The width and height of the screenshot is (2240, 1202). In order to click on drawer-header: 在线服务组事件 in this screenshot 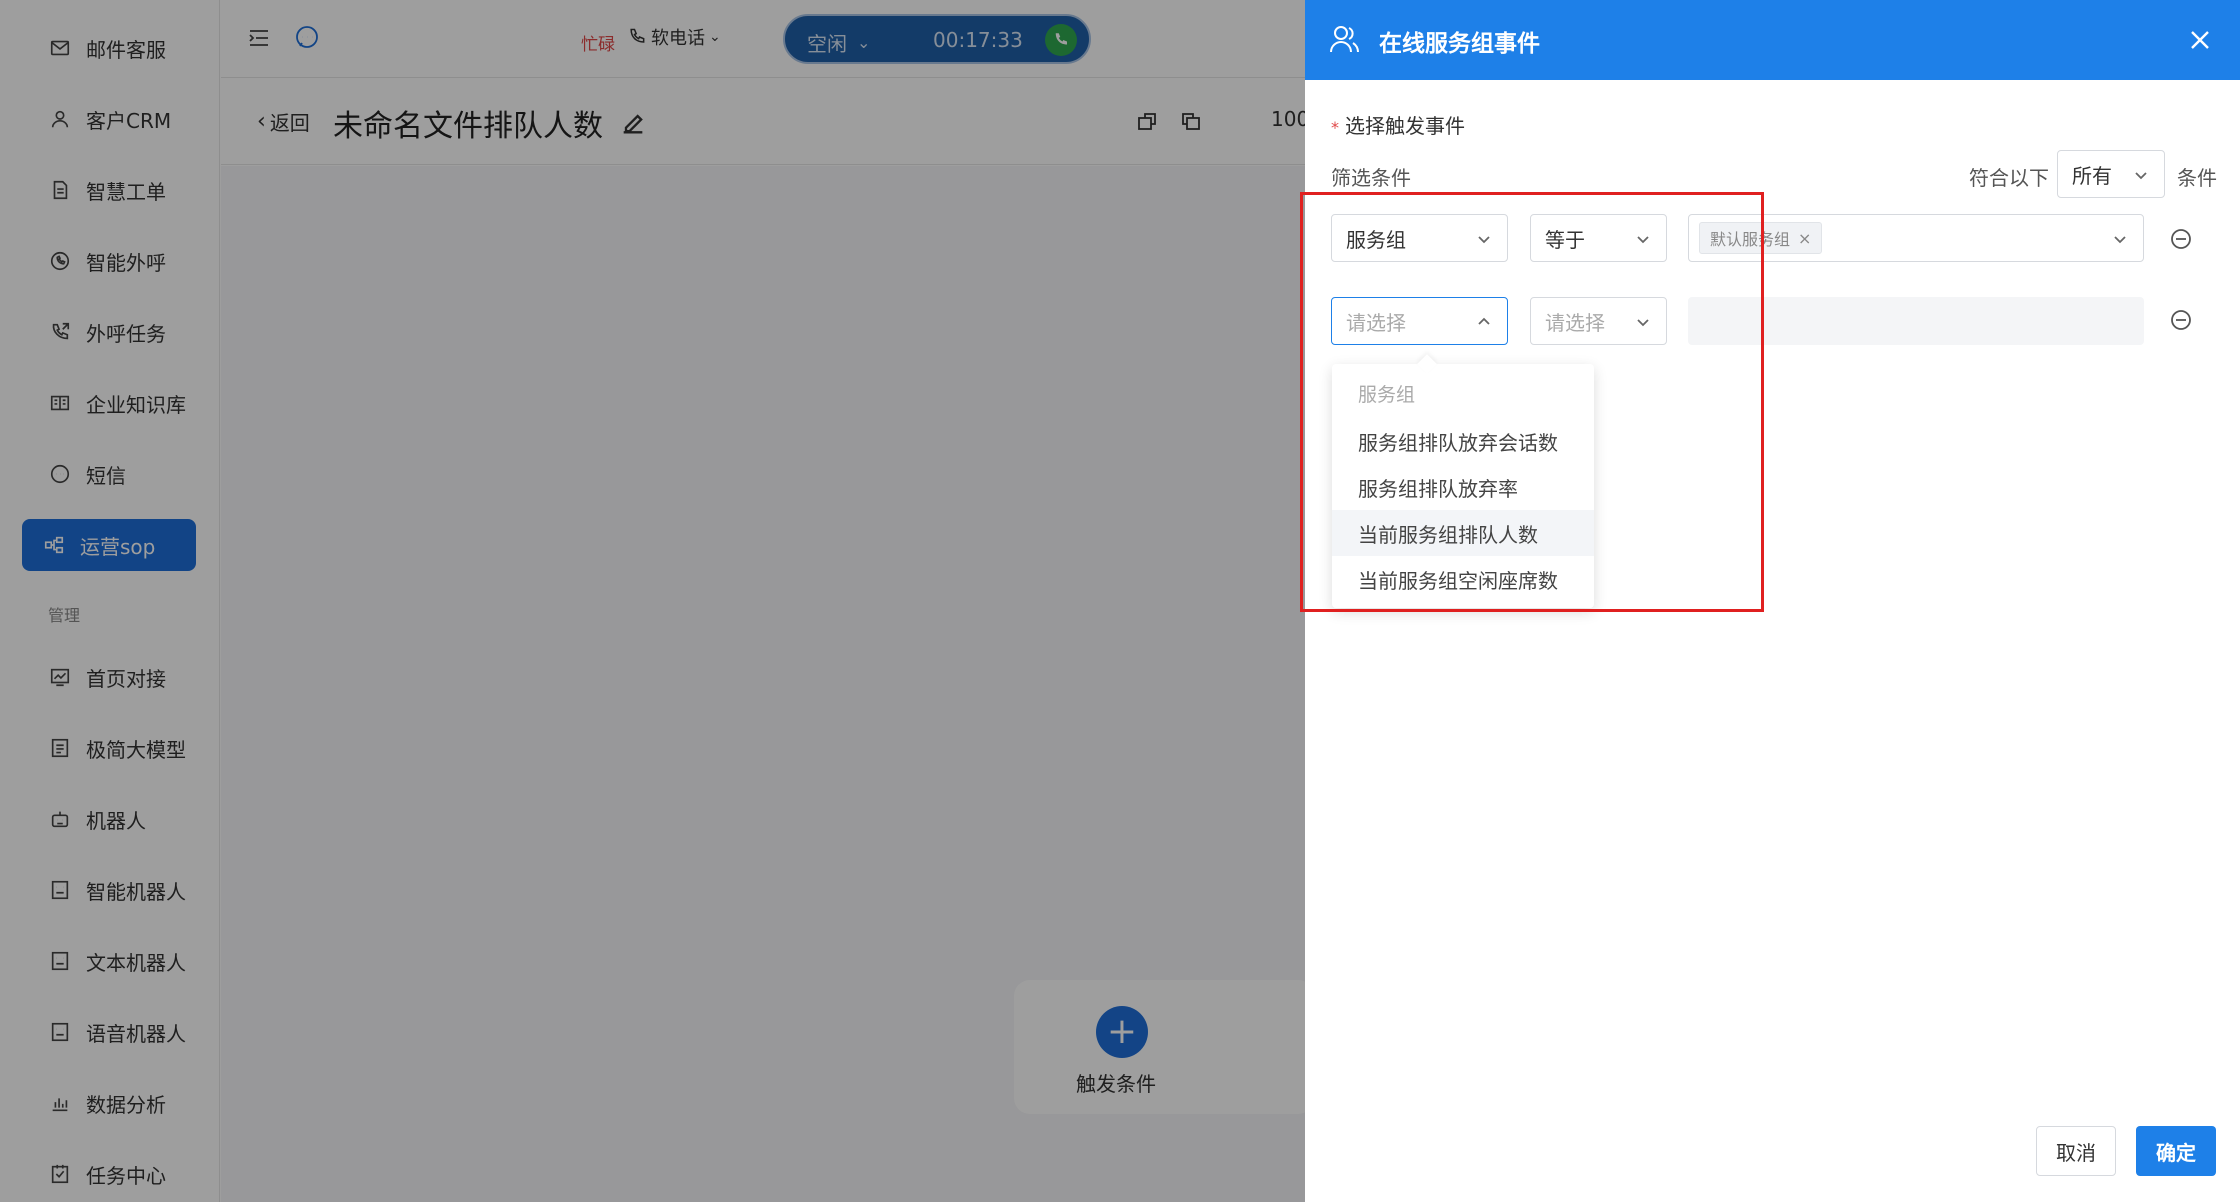, I will do `click(1772, 40)`.